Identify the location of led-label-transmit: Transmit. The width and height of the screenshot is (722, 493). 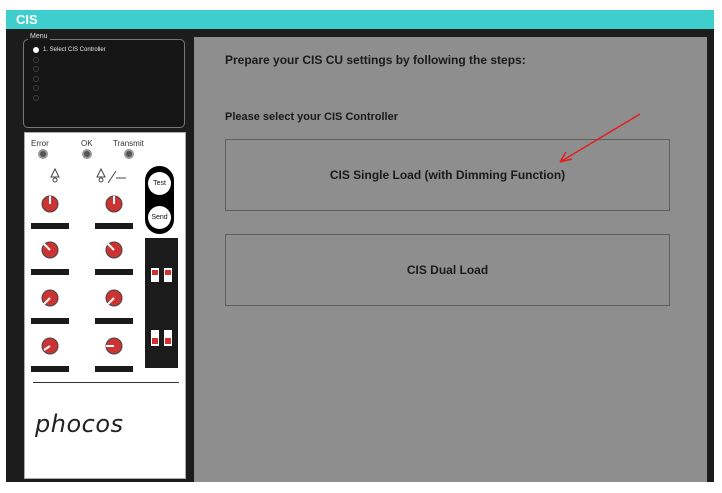
(128, 143).